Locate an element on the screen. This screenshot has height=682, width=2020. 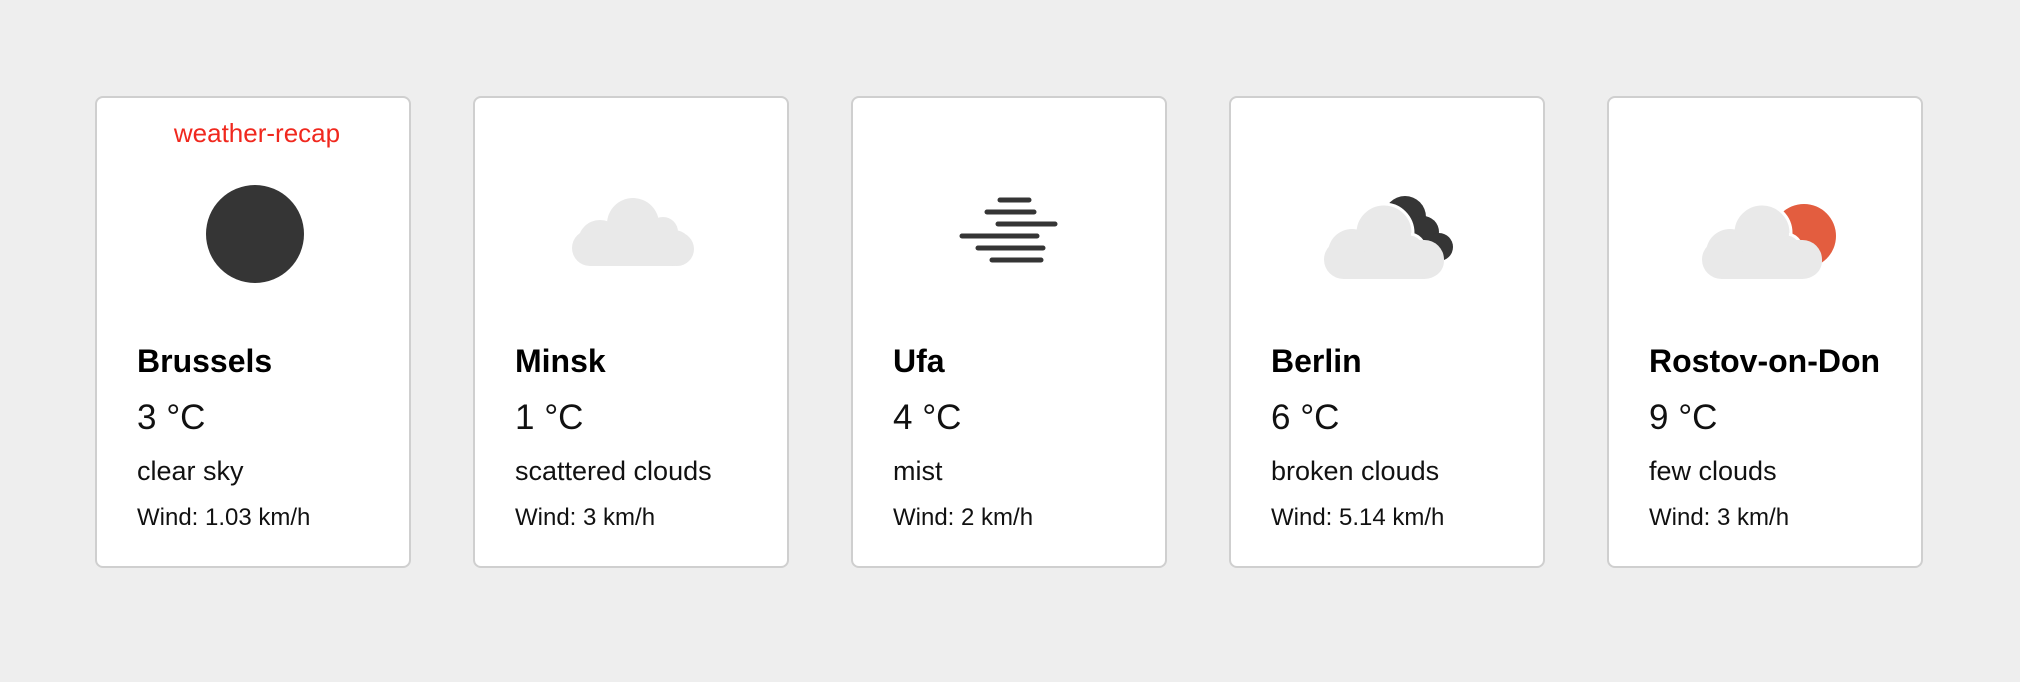
cloud-icon is located at coordinates (633, 242).